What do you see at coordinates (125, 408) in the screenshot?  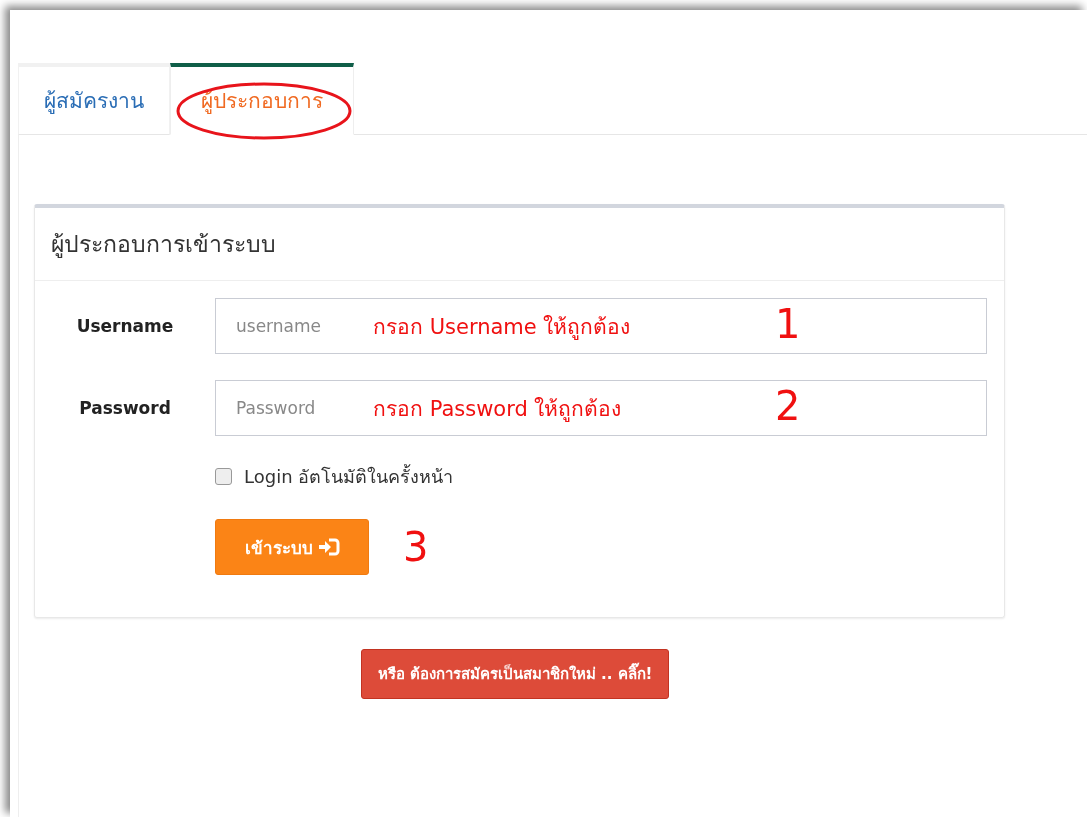 I see `field-label: Password` at bounding box center [125, 408].